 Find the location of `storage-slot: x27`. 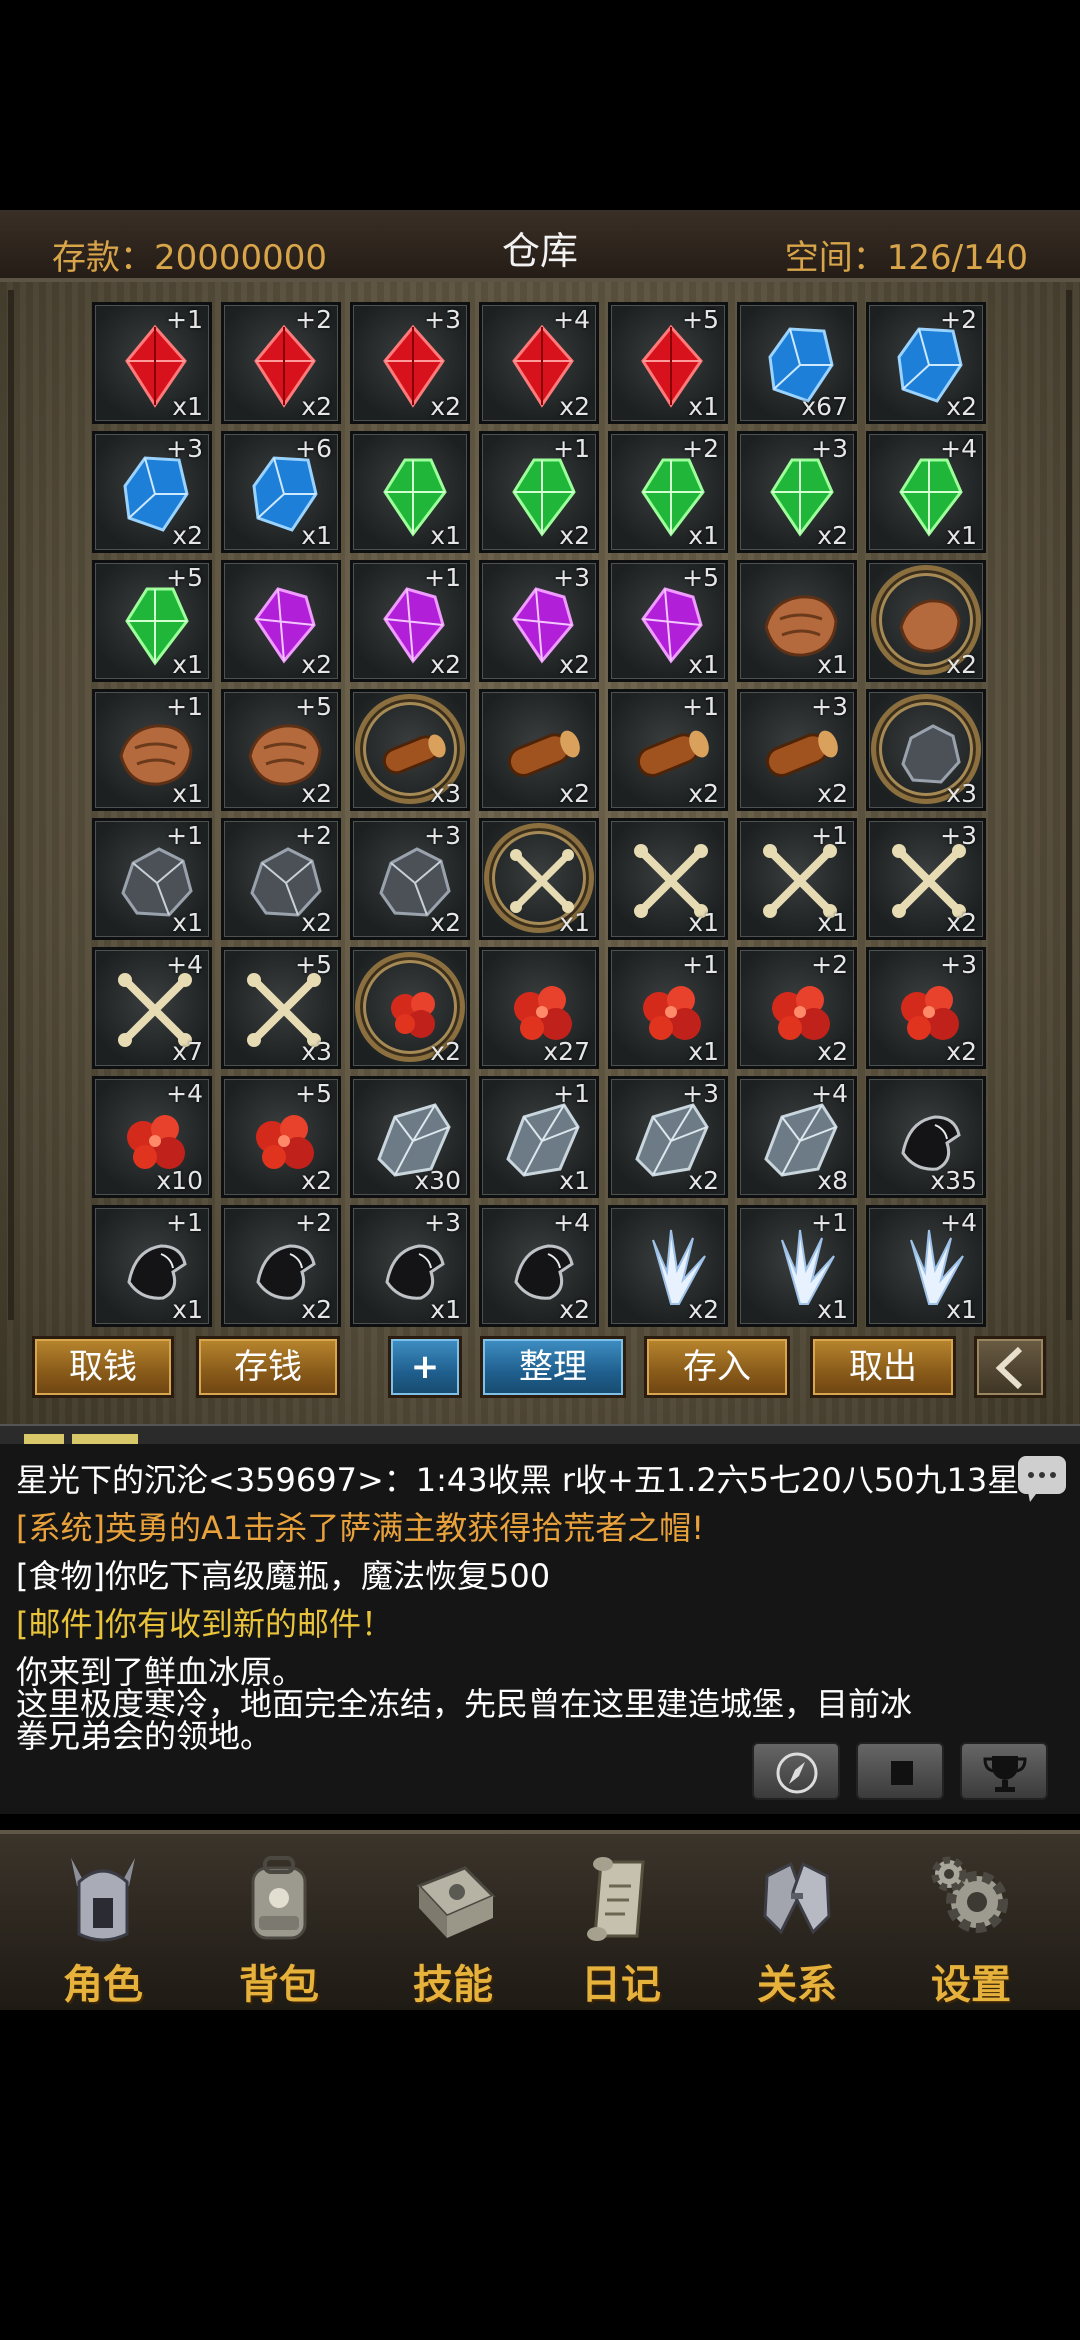

storage-slot: x27 is located at coordinates (539, 1008).